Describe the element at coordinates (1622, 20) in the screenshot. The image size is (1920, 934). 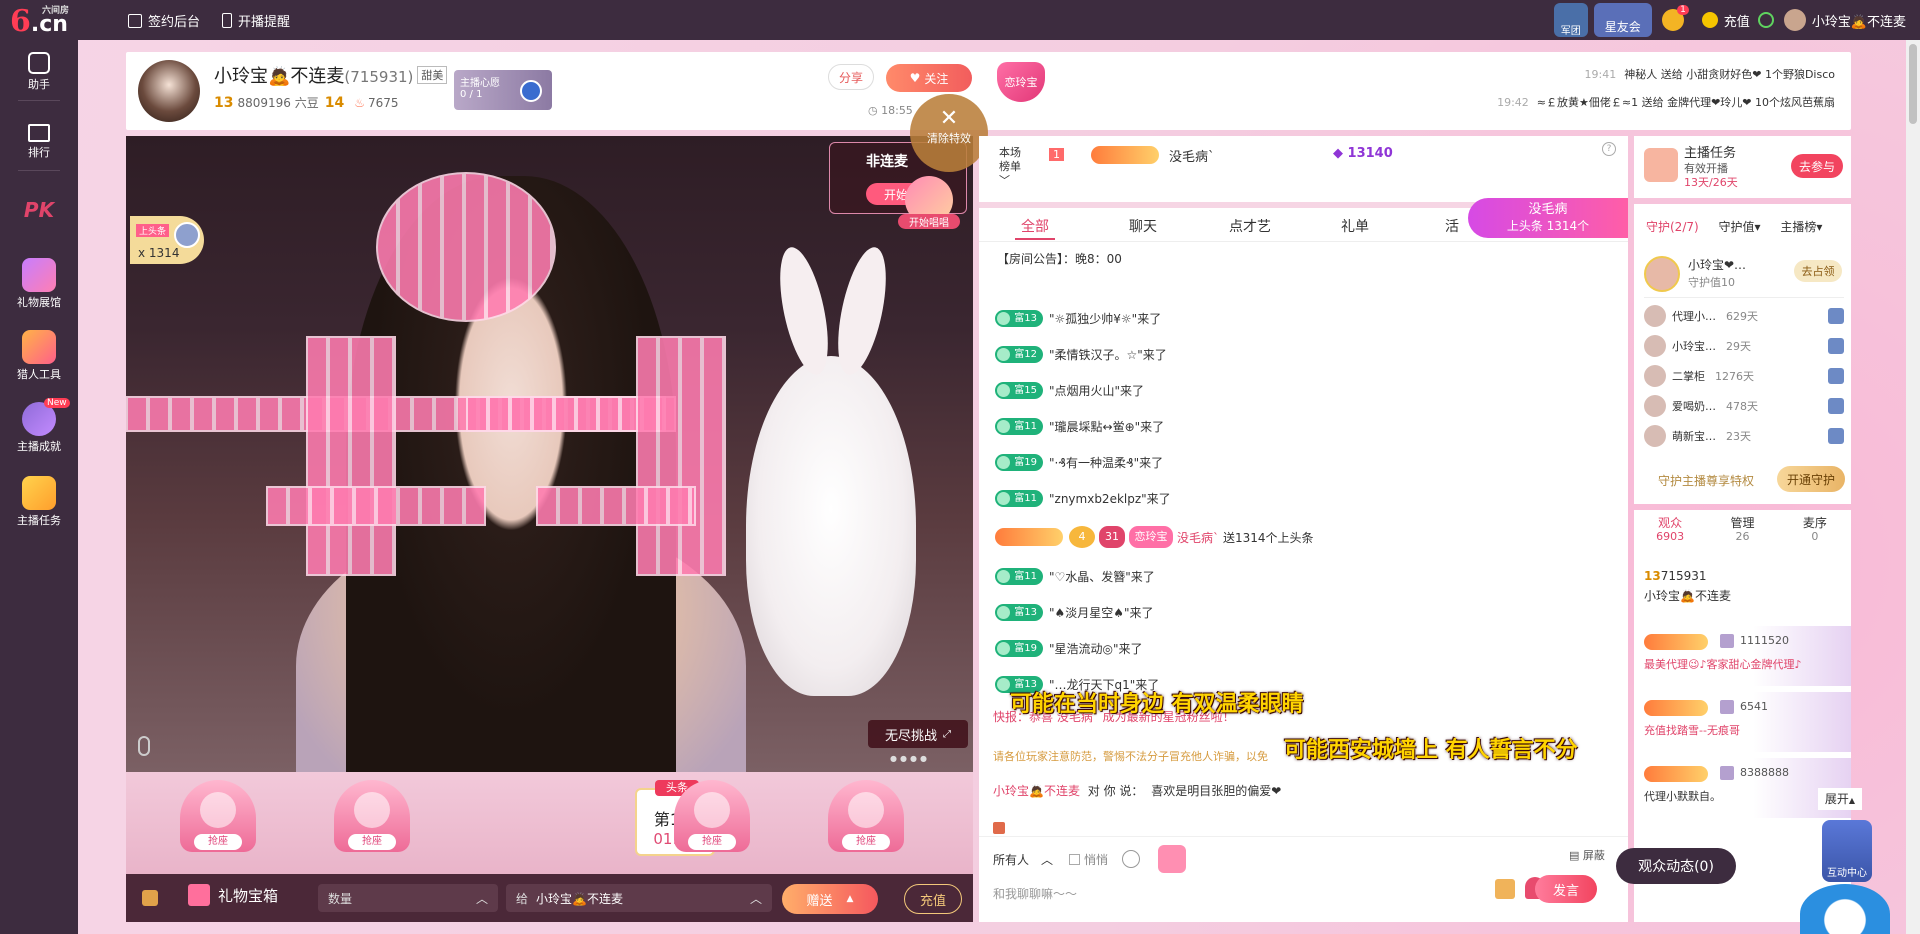
I see `star-club-badge: 星友会` at that location.